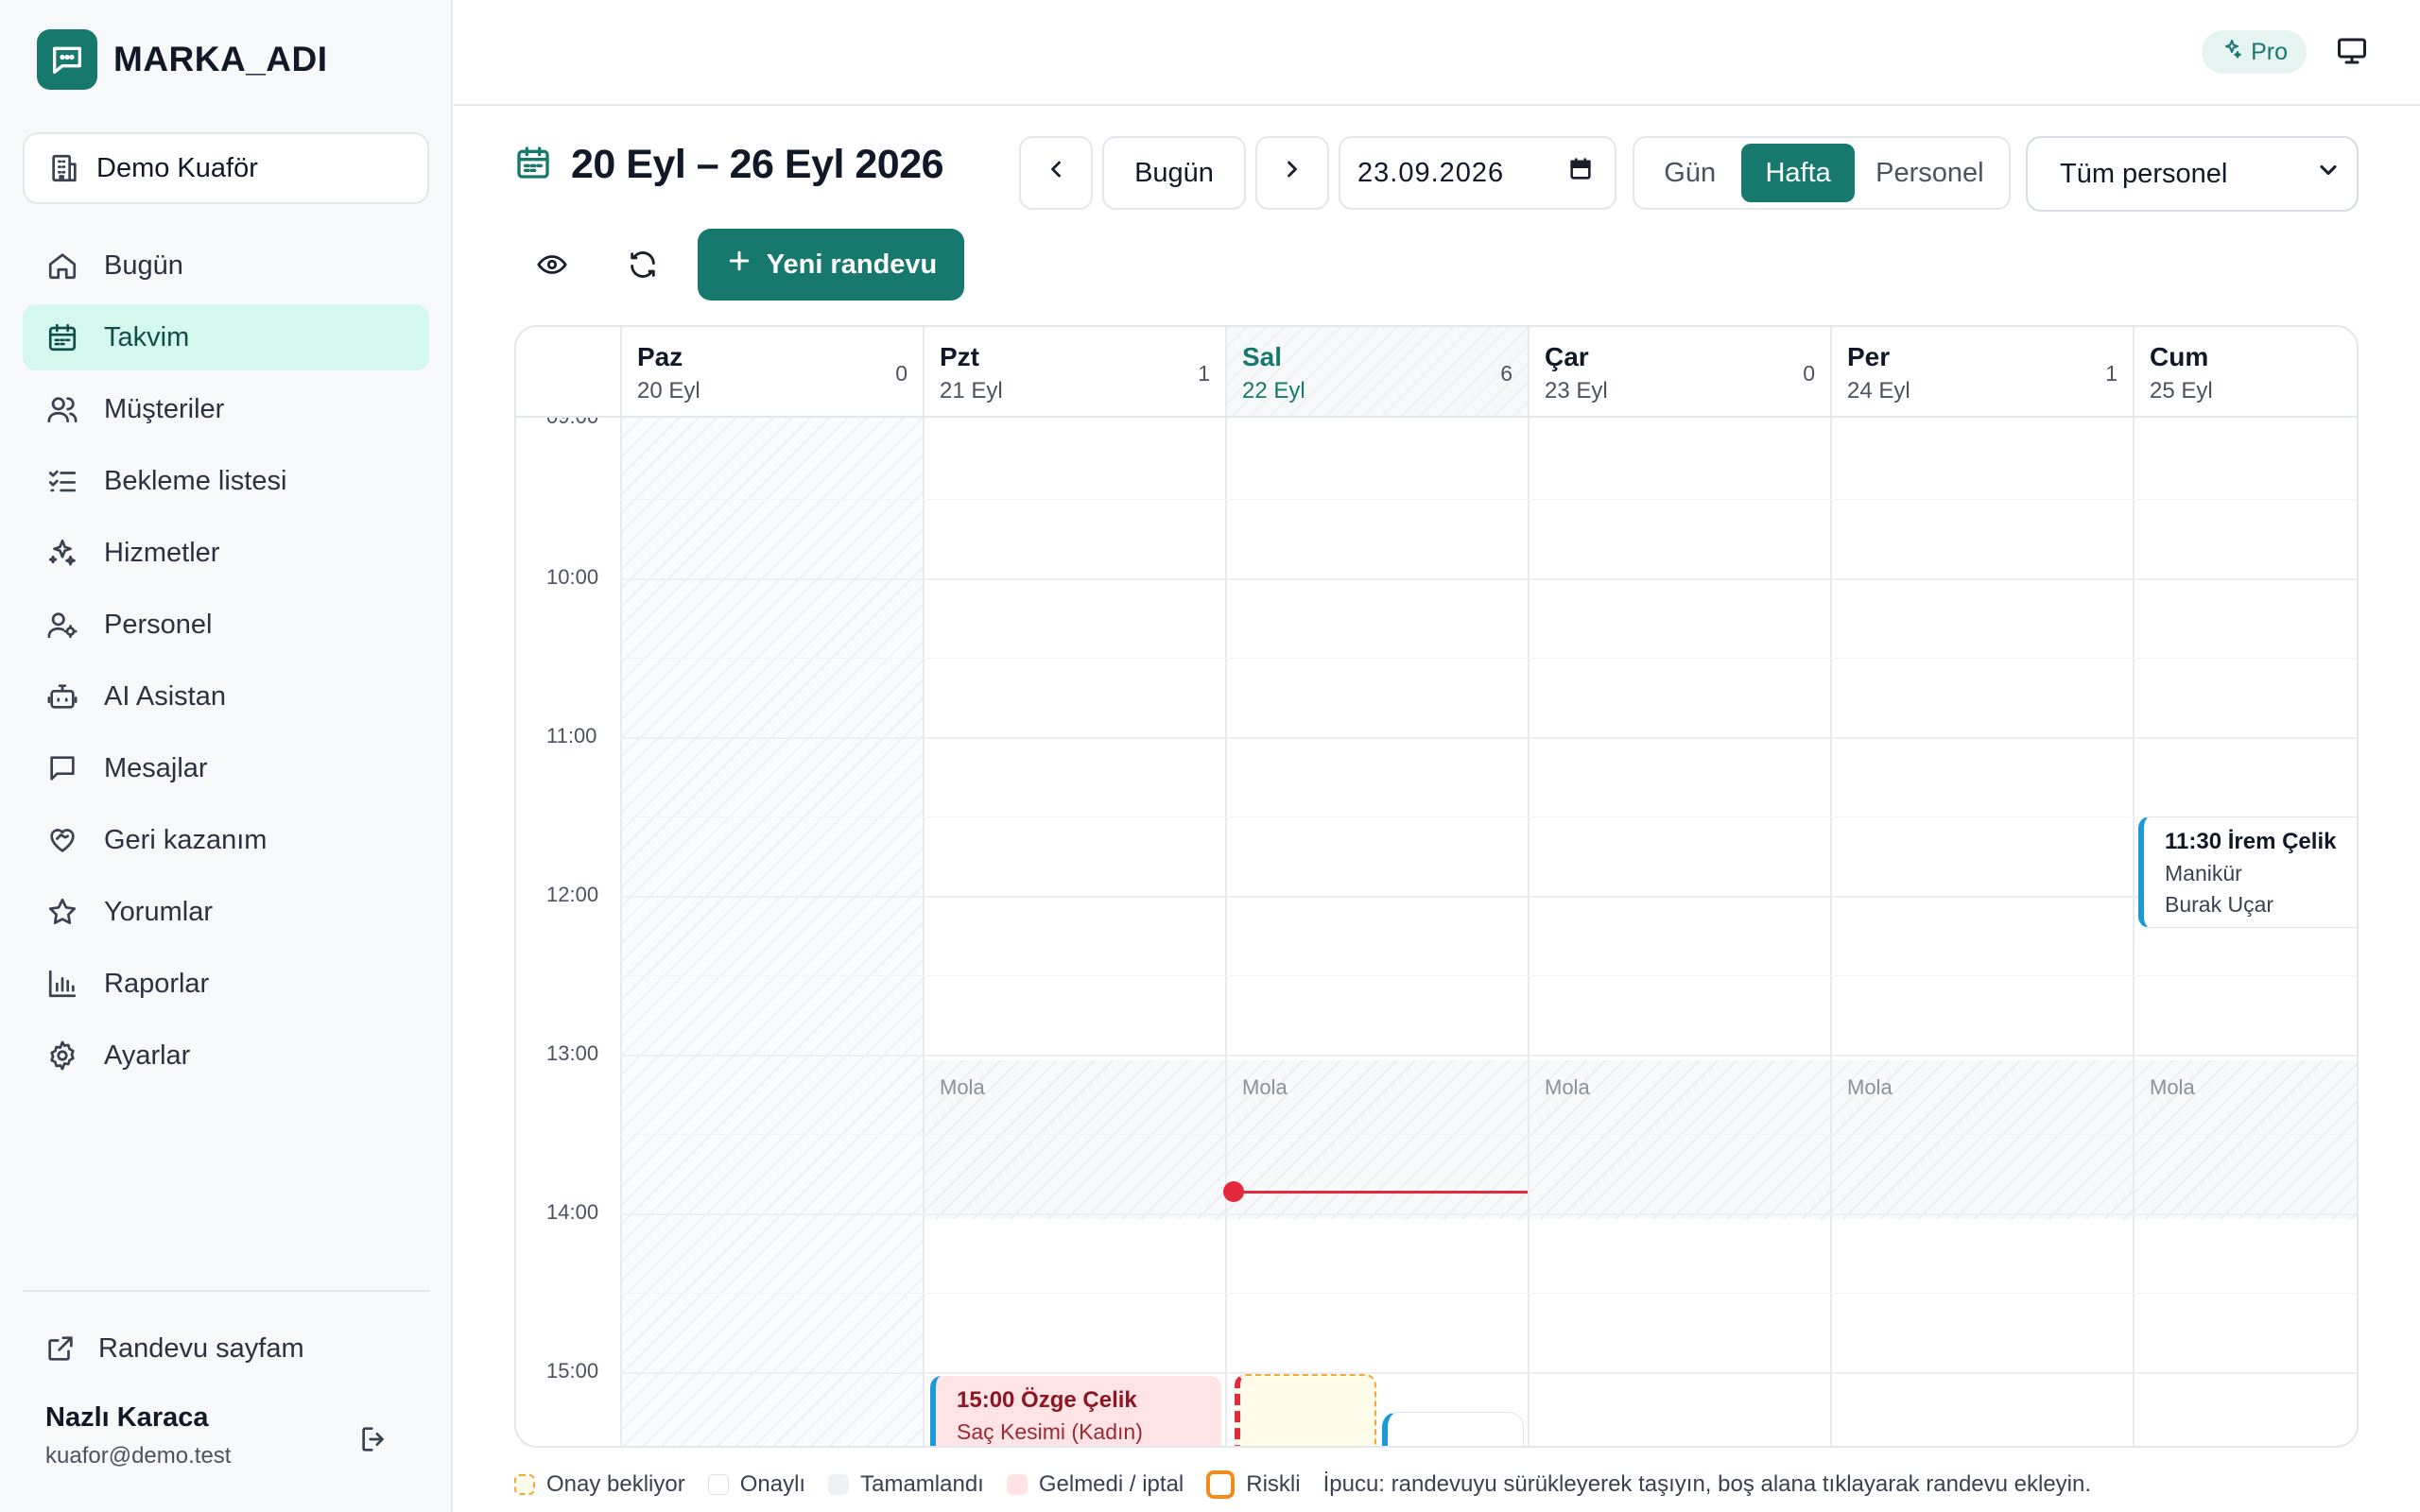 This screenshot has height=1512, width=2420. Describe the element at coordinates (226, 553) in the screenshot. I see `sidebar-item-hizmetler: Hizmetler` at that location.